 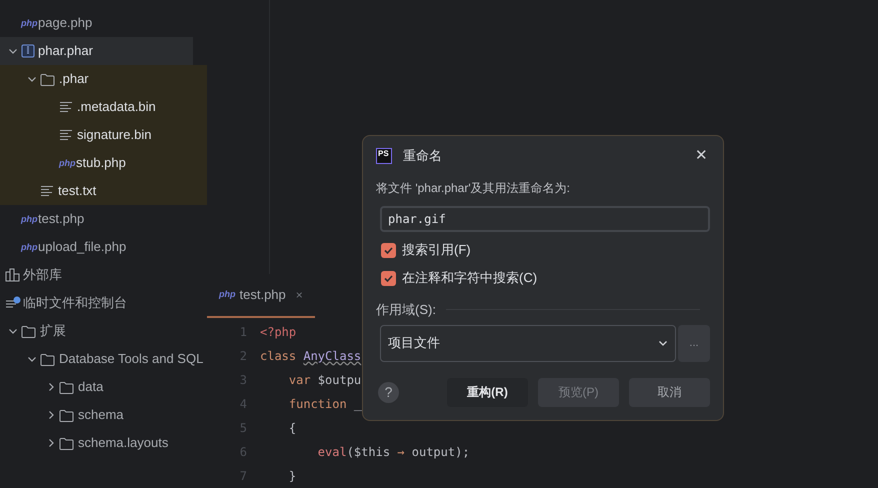 I want to click on tree-row: signature.bin, so click(x=103, y=135).